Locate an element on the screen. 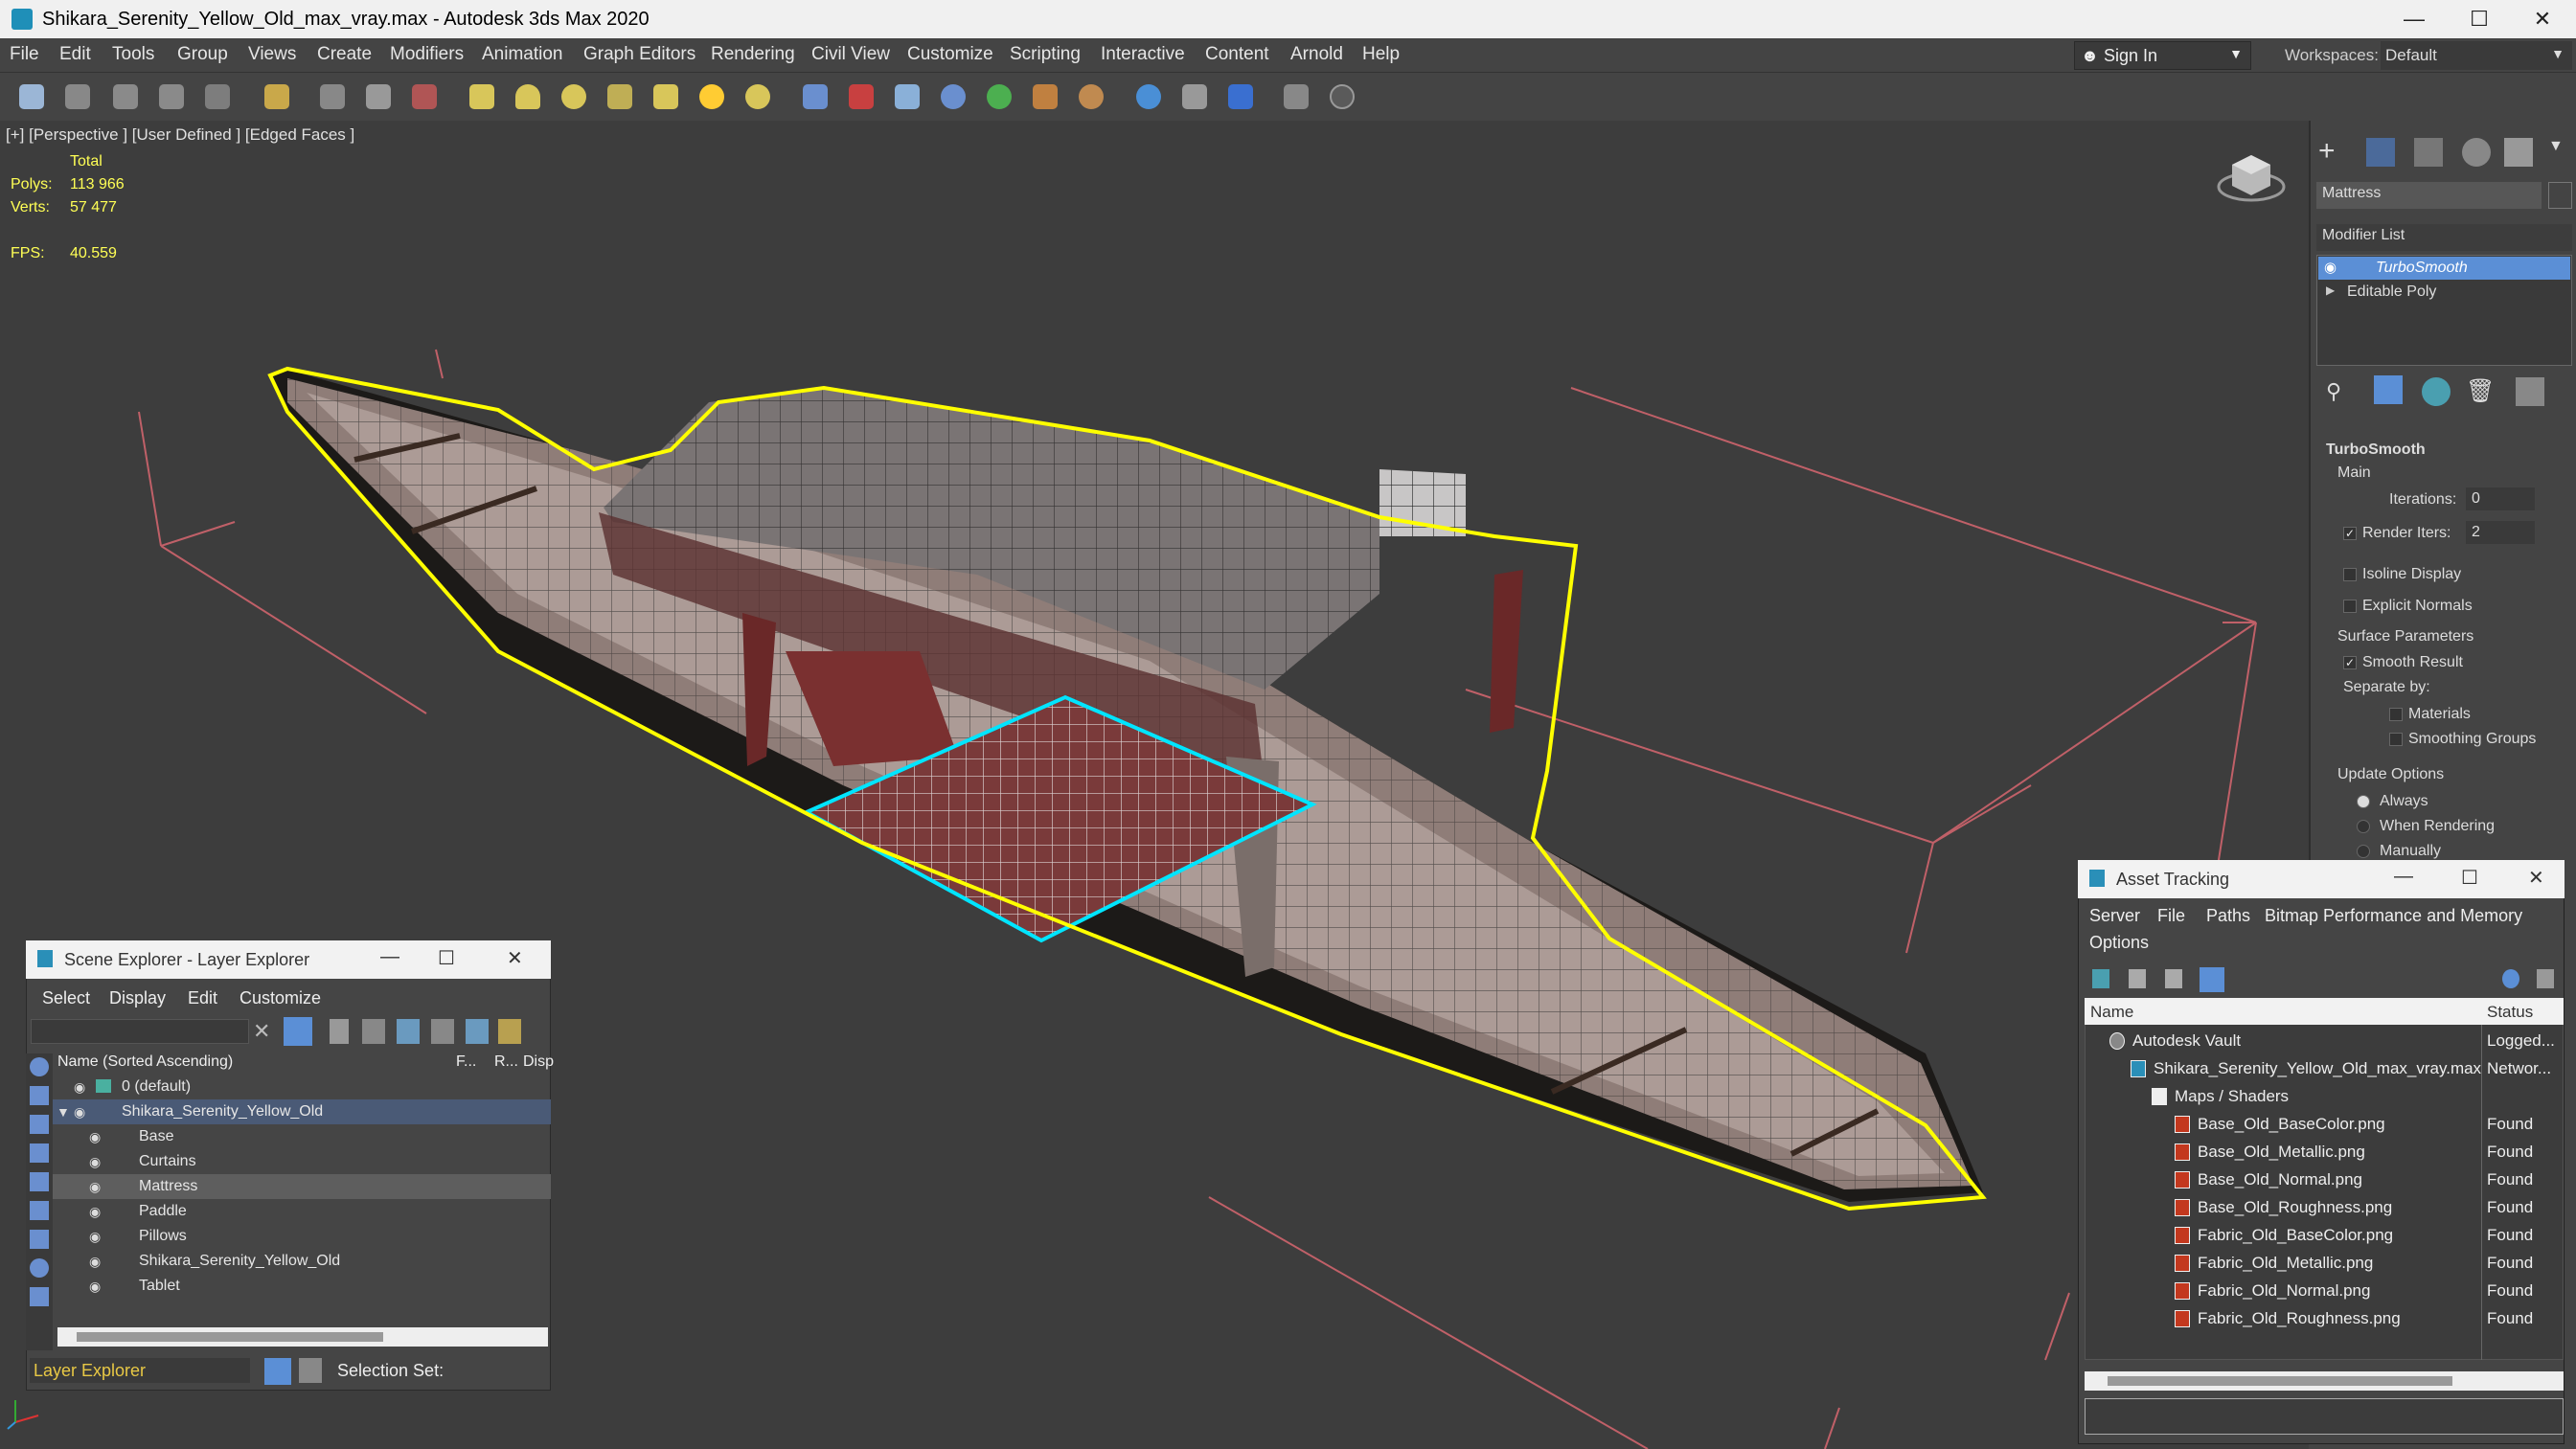  layers-toggle-icon is located at coordinates (278, 1371).